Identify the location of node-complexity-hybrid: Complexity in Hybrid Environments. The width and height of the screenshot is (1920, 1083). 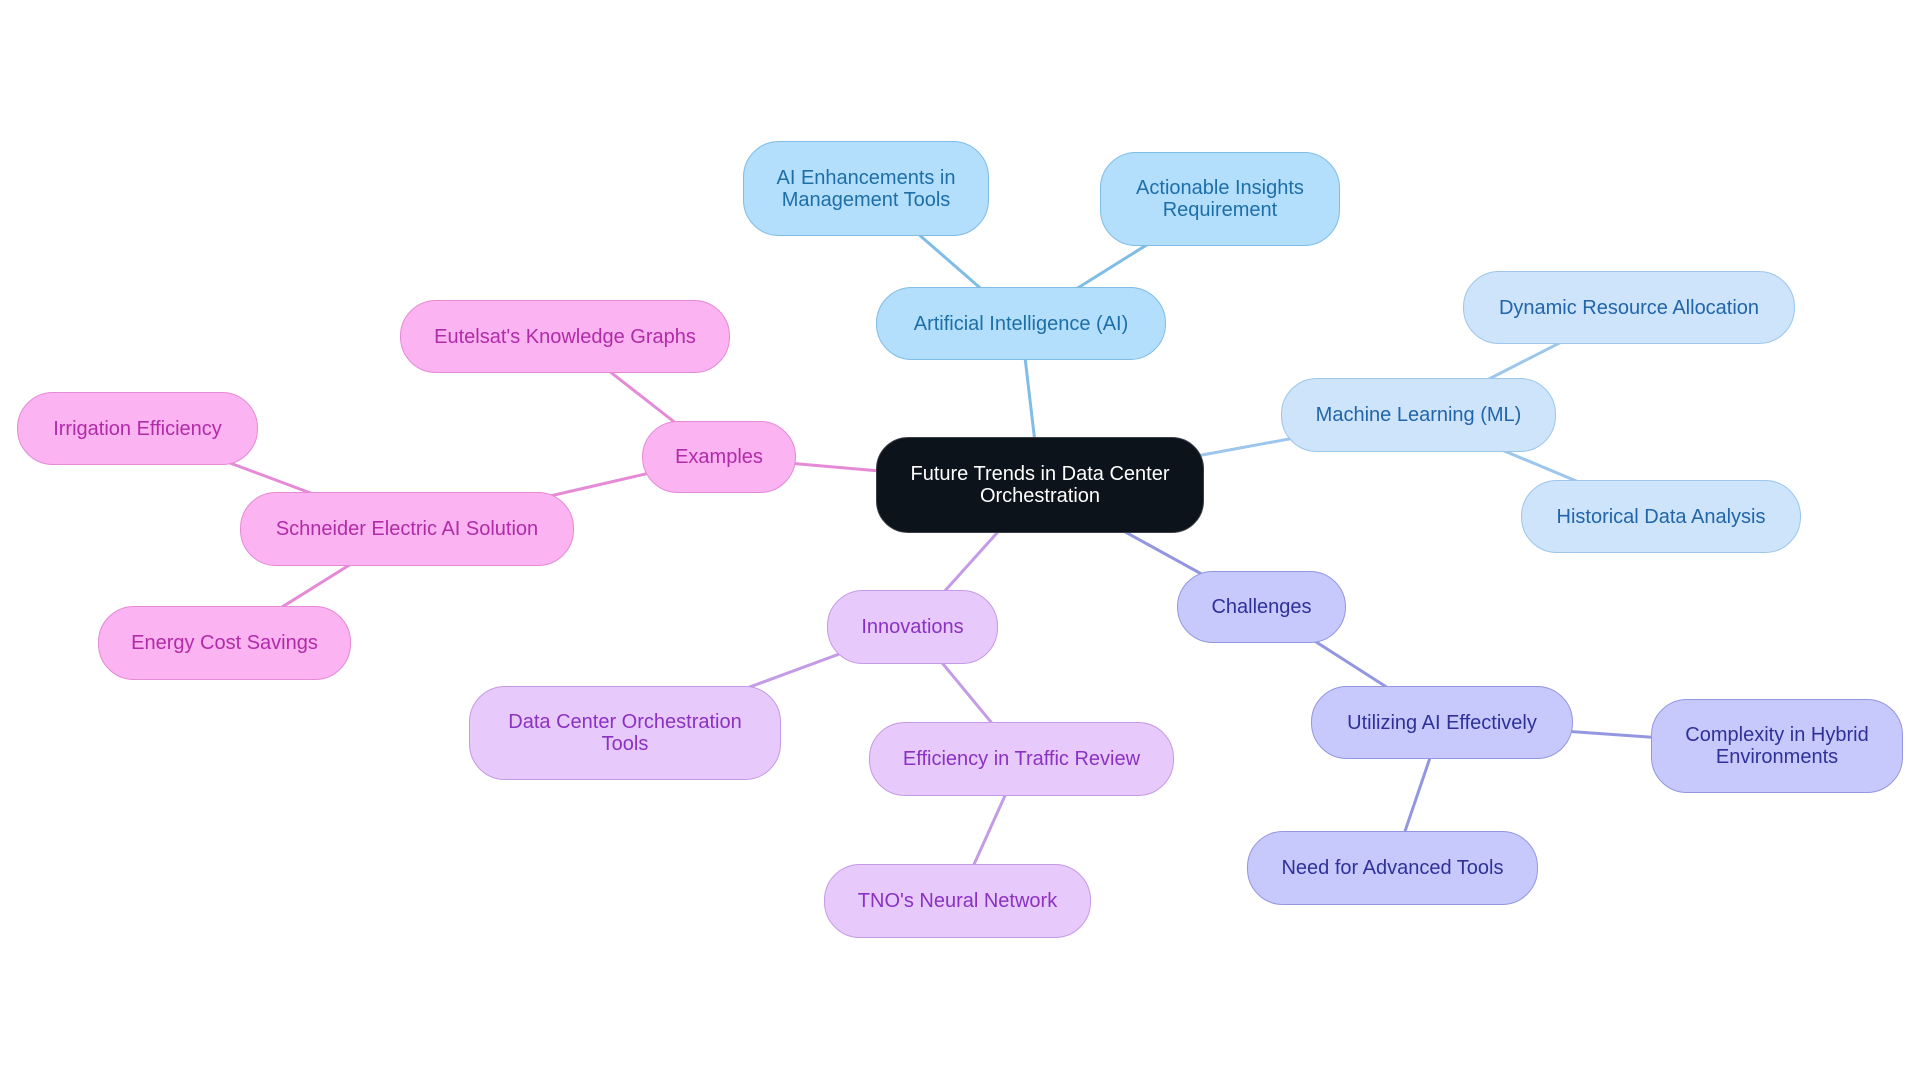
(1777, 746).